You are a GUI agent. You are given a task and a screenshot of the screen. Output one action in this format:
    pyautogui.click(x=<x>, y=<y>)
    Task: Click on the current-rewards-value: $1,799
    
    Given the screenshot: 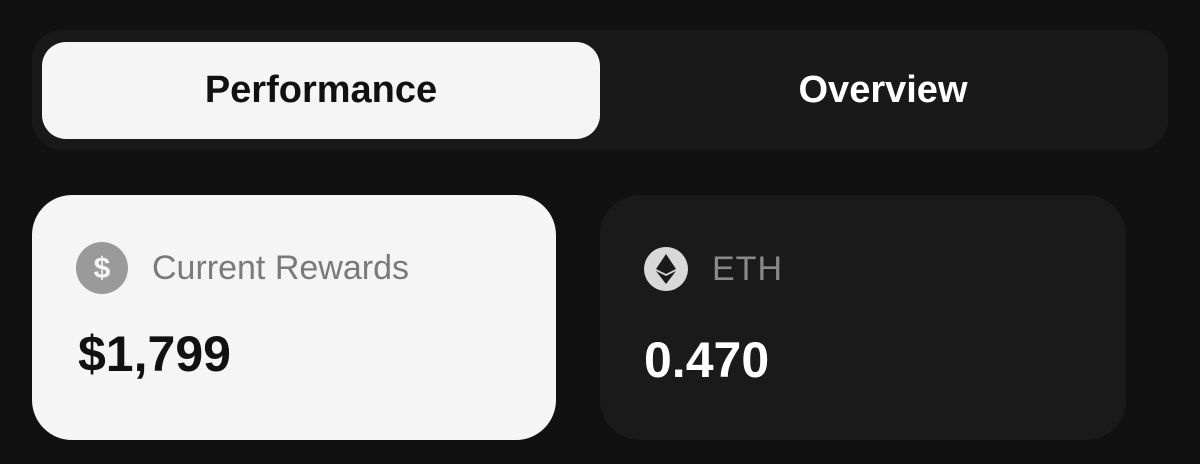 What is the action you would take?
    pyautogui.click(x=154, y=354)
    